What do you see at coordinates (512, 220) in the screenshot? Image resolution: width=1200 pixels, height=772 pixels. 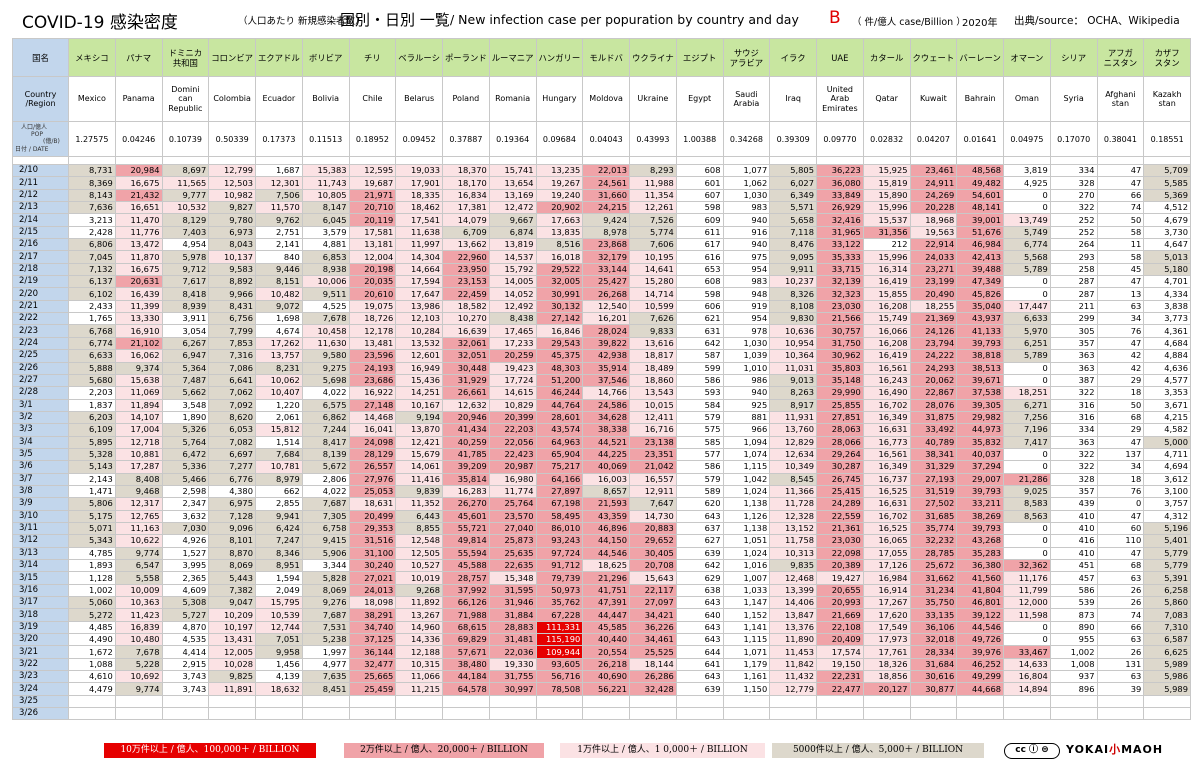 I see `value-cell: 9,667` at bounding box center [512, 220].